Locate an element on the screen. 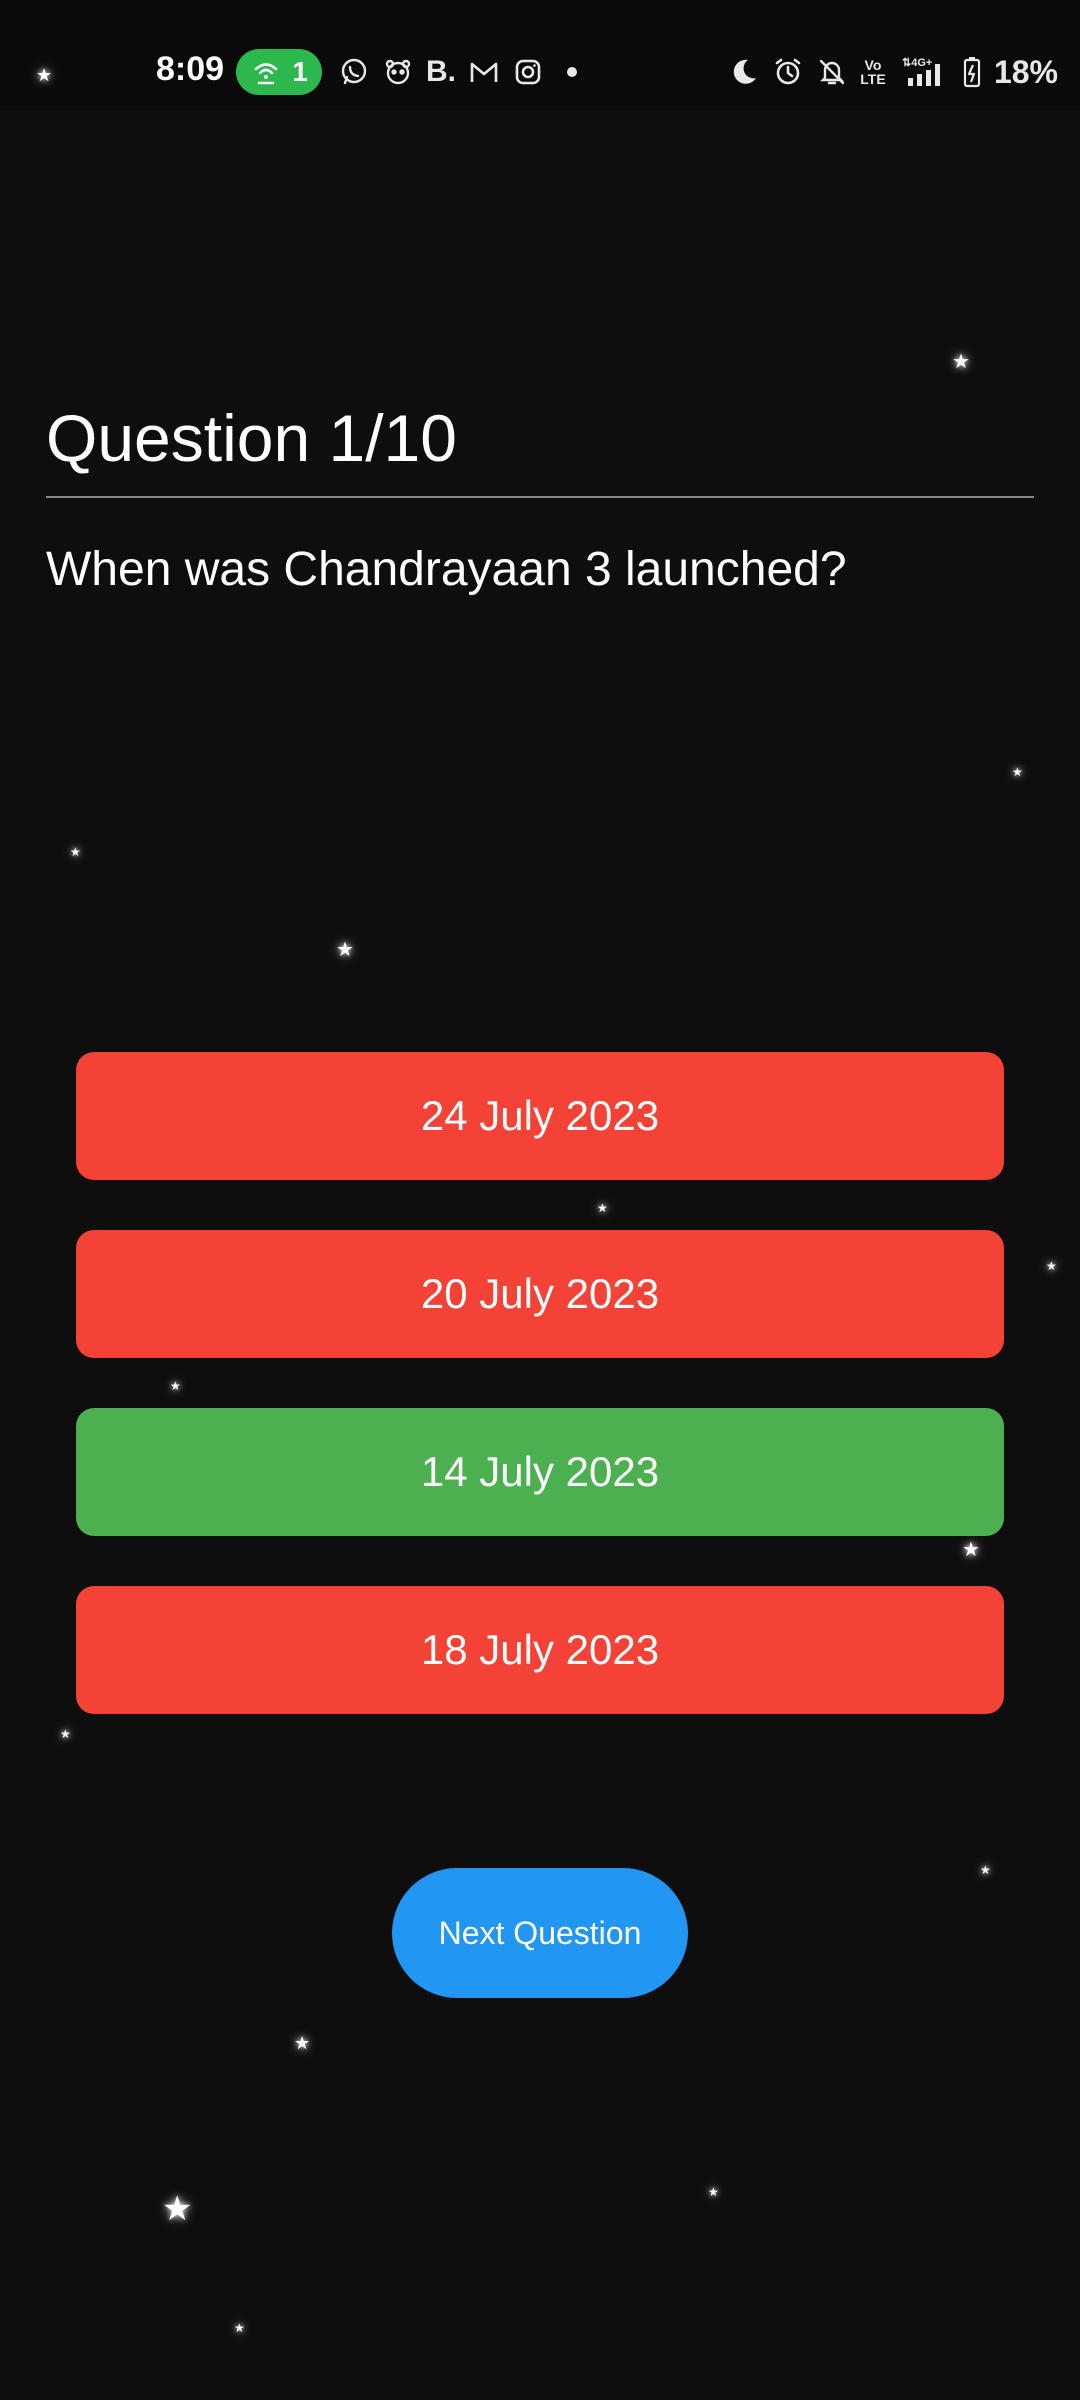 Image resolution: width=1080 pixels, height=2400 pixels. hotspot-pill: 1 is located at coordinates (279, 72).